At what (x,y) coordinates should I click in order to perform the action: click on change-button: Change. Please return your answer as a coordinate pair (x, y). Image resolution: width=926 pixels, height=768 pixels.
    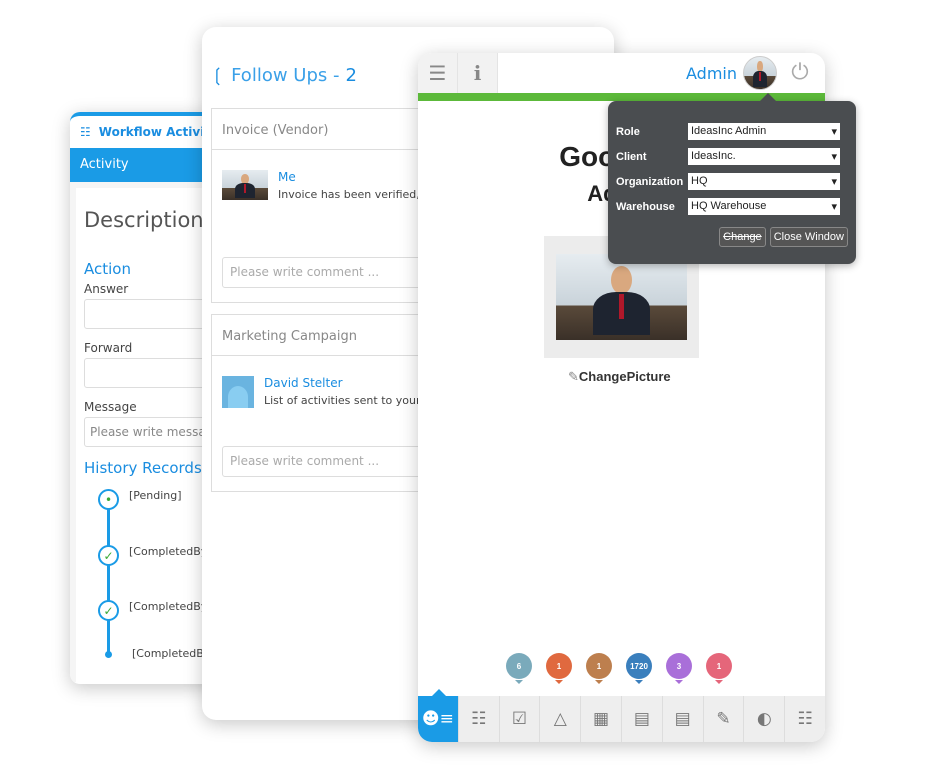
    Looking at the image, I should click on (742, 237).